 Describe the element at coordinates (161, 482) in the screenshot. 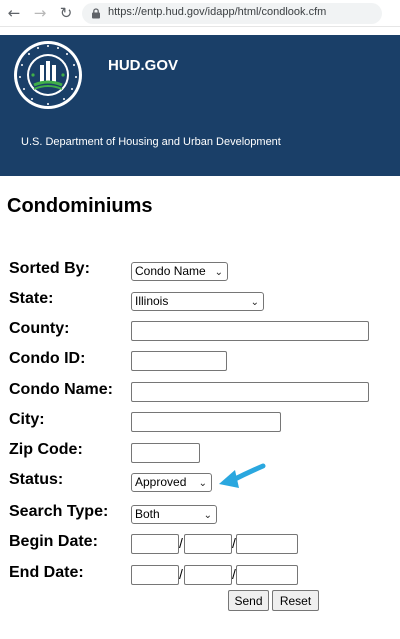

I see `status-value: Approved` at that location.